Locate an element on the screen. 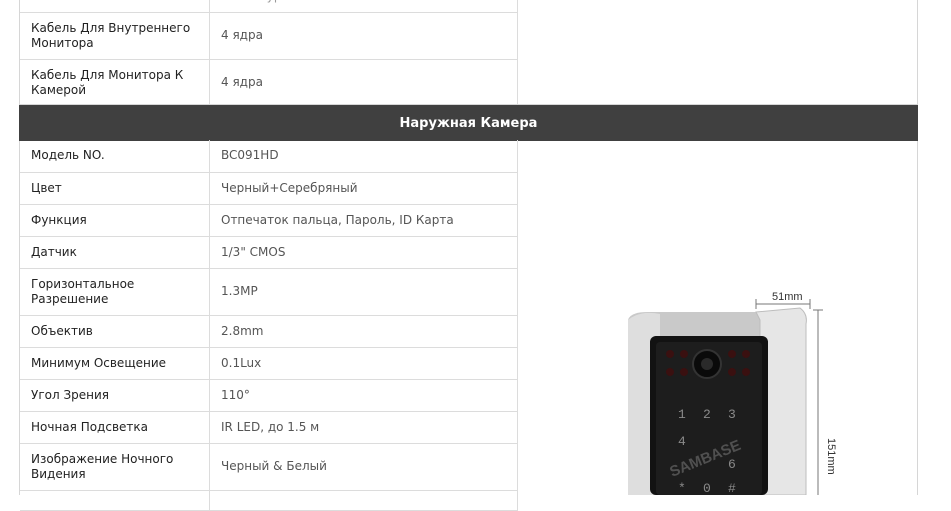 The height and width of the screenshot is (511, 951). table-row: Кабель Для Внутреннего Монитора 4 ядра is located at coordinates (269, 36).